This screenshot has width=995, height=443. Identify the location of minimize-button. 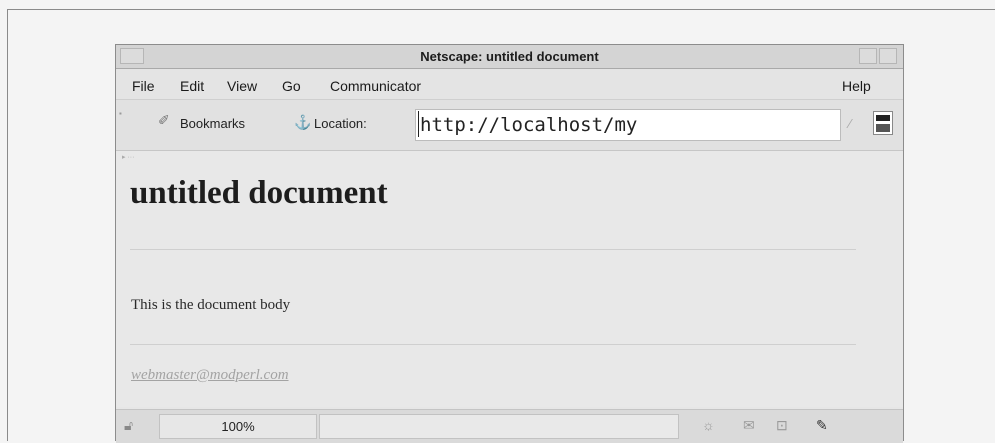
(868, 56).